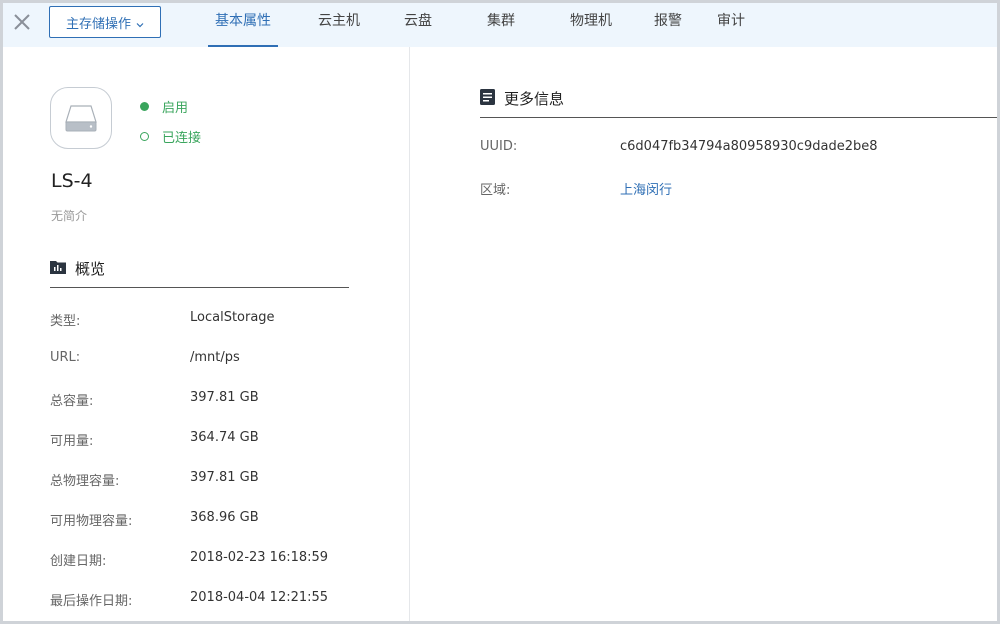 This screenshot has width=1000, height=624. I want to click on tab-clusters: 集群, so click(501, 25).